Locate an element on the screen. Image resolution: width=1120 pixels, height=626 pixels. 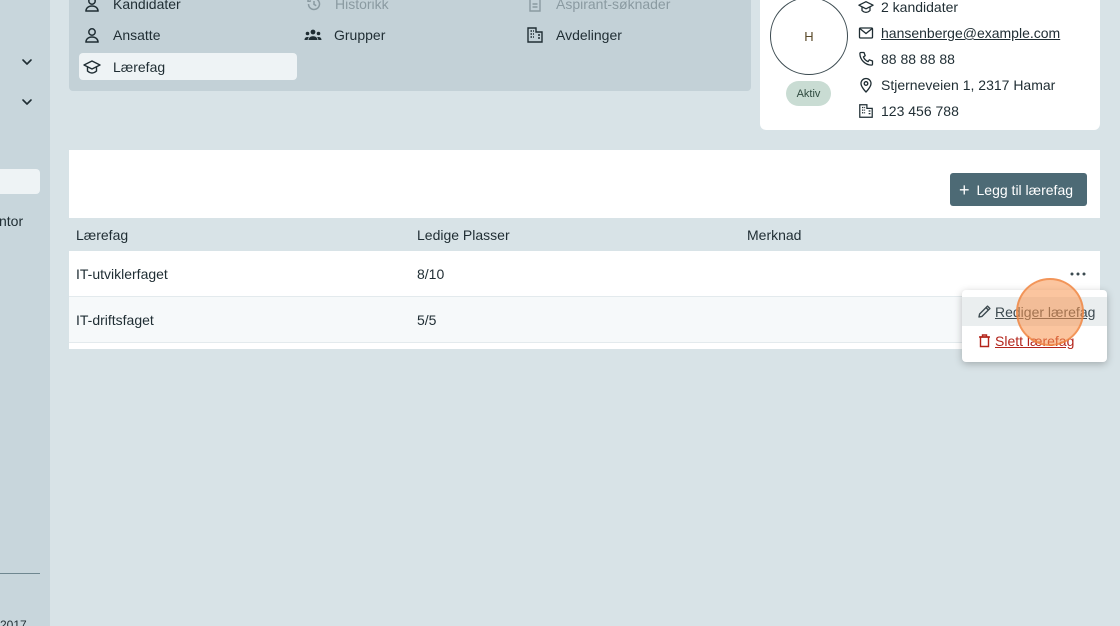
sidebar-active-item is located at coordinates (20, 181).